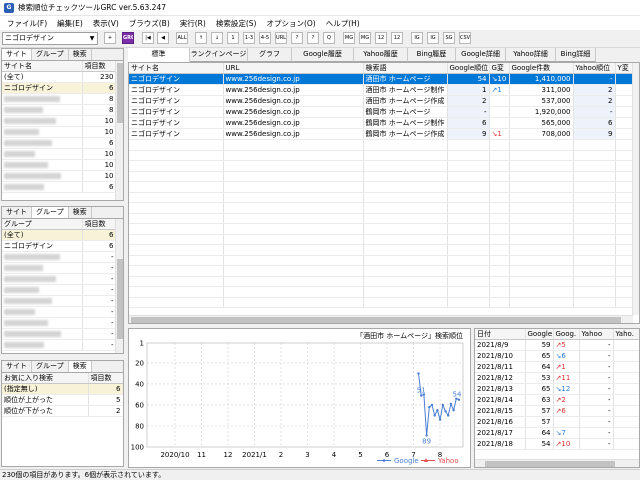 The width and height of the screenshot is (640, 480). What do you see at coordinates (27, 23) in the screenshot?
I see `menu-file: ファイル(F)` at bounding box center [27, 23].